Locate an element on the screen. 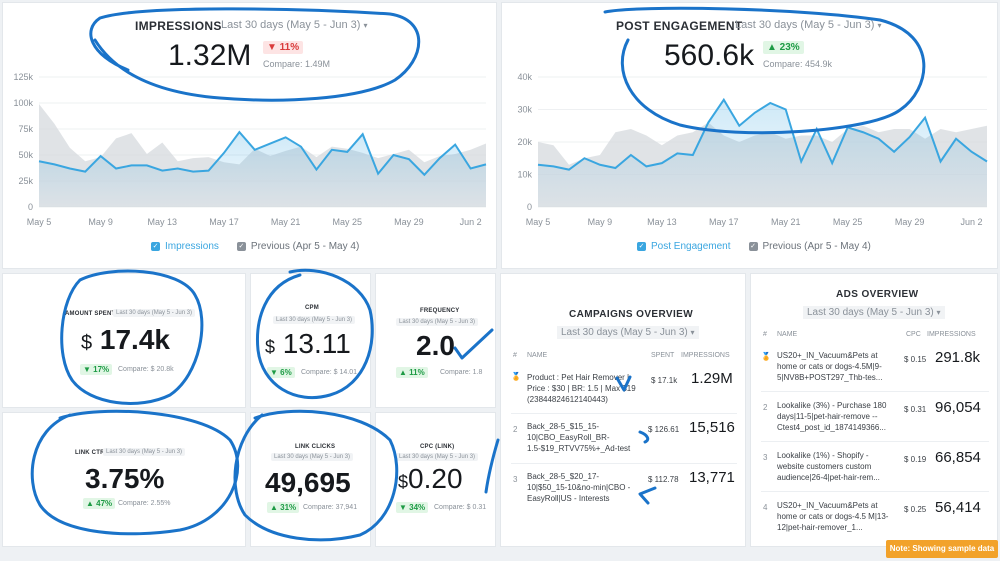 This screenshot has width=1000, height=561. engagement-change-badge: ▲ 23% is located at coordinates (783, 47).